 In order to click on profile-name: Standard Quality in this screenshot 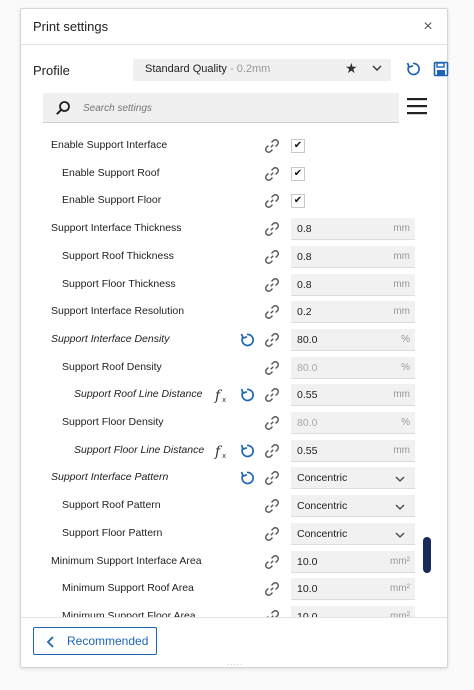, I will do `click(186, 69)`.